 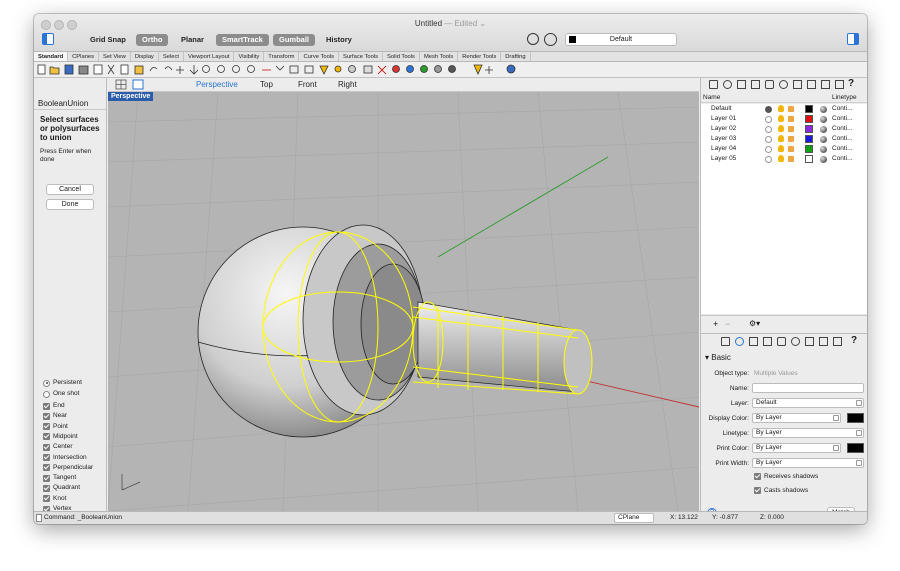 What do you see at coordinates (54, 499) in the screenshot?
I see `osnap-knot-checkbox: Knot` at bounding box center [54, 499].